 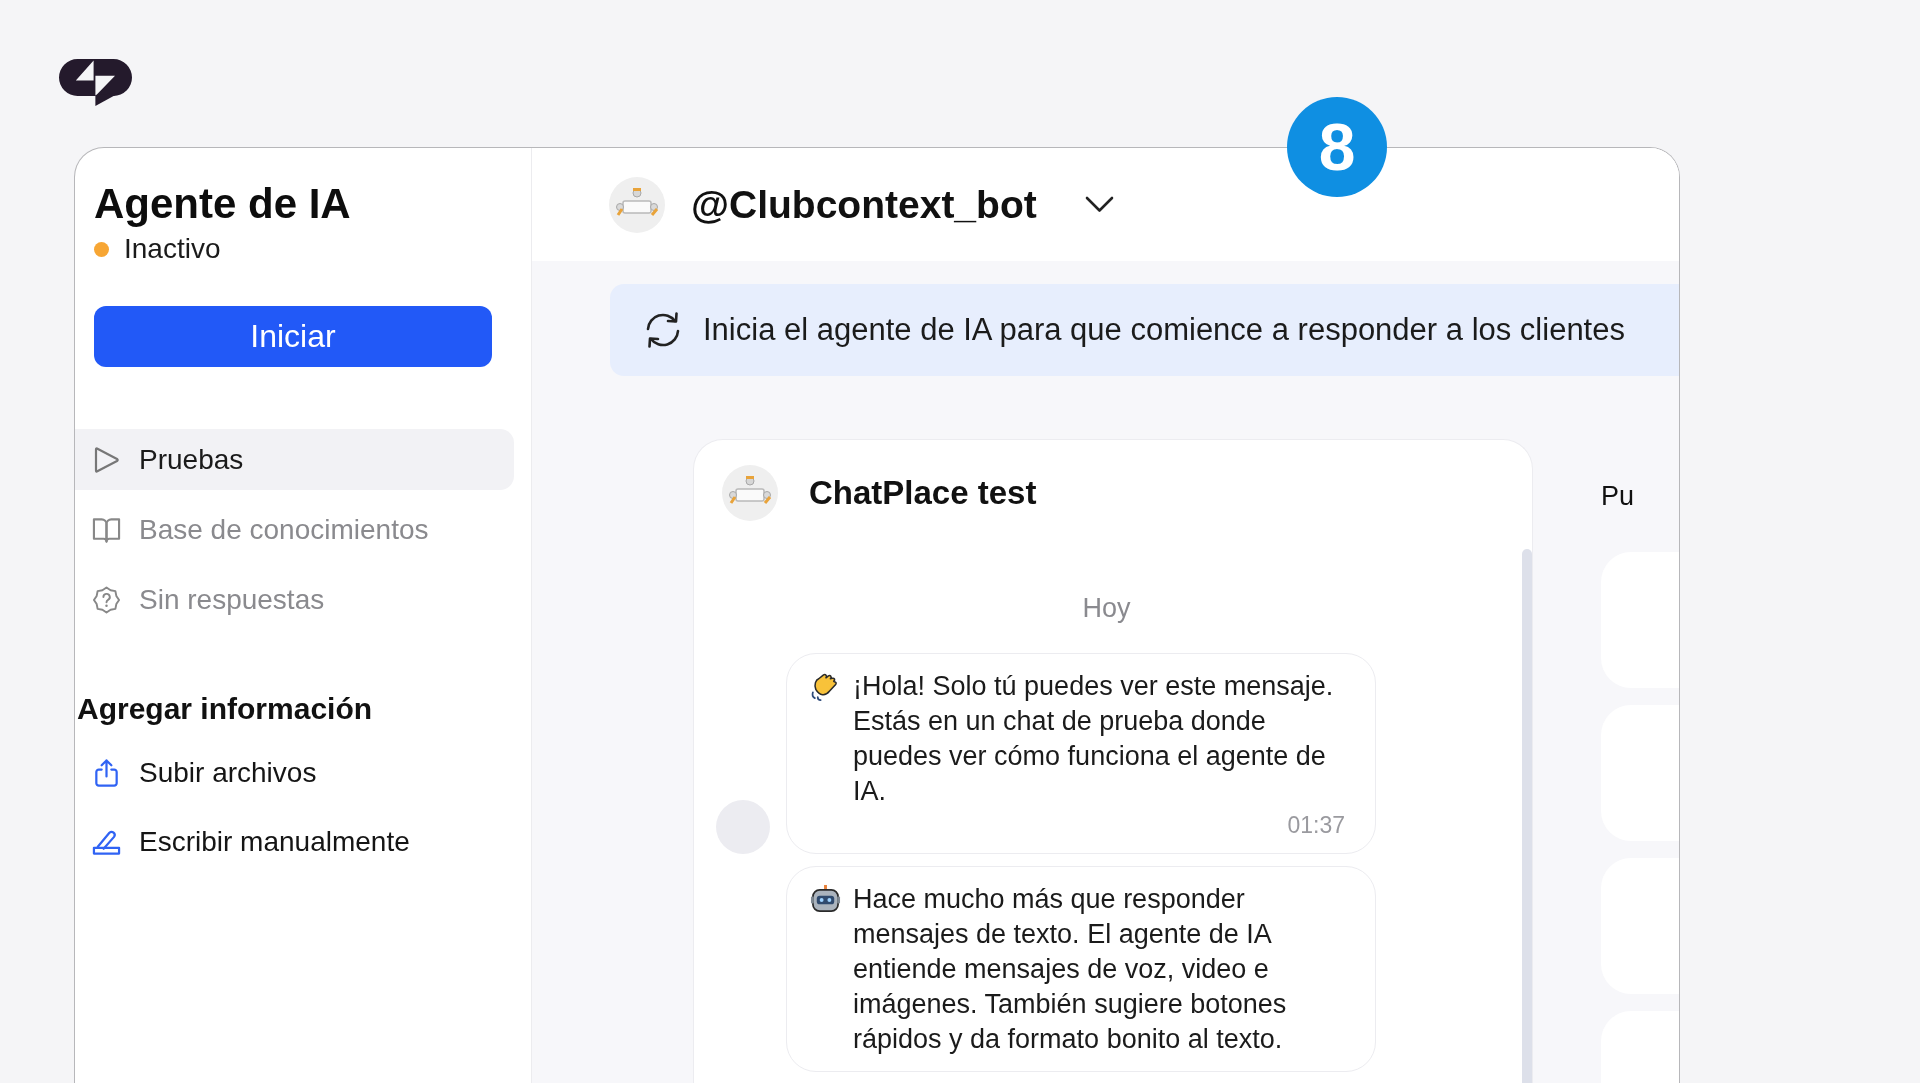 I want to click on sidebar-action: Escribir manualmente, so click(x=303, y=842).